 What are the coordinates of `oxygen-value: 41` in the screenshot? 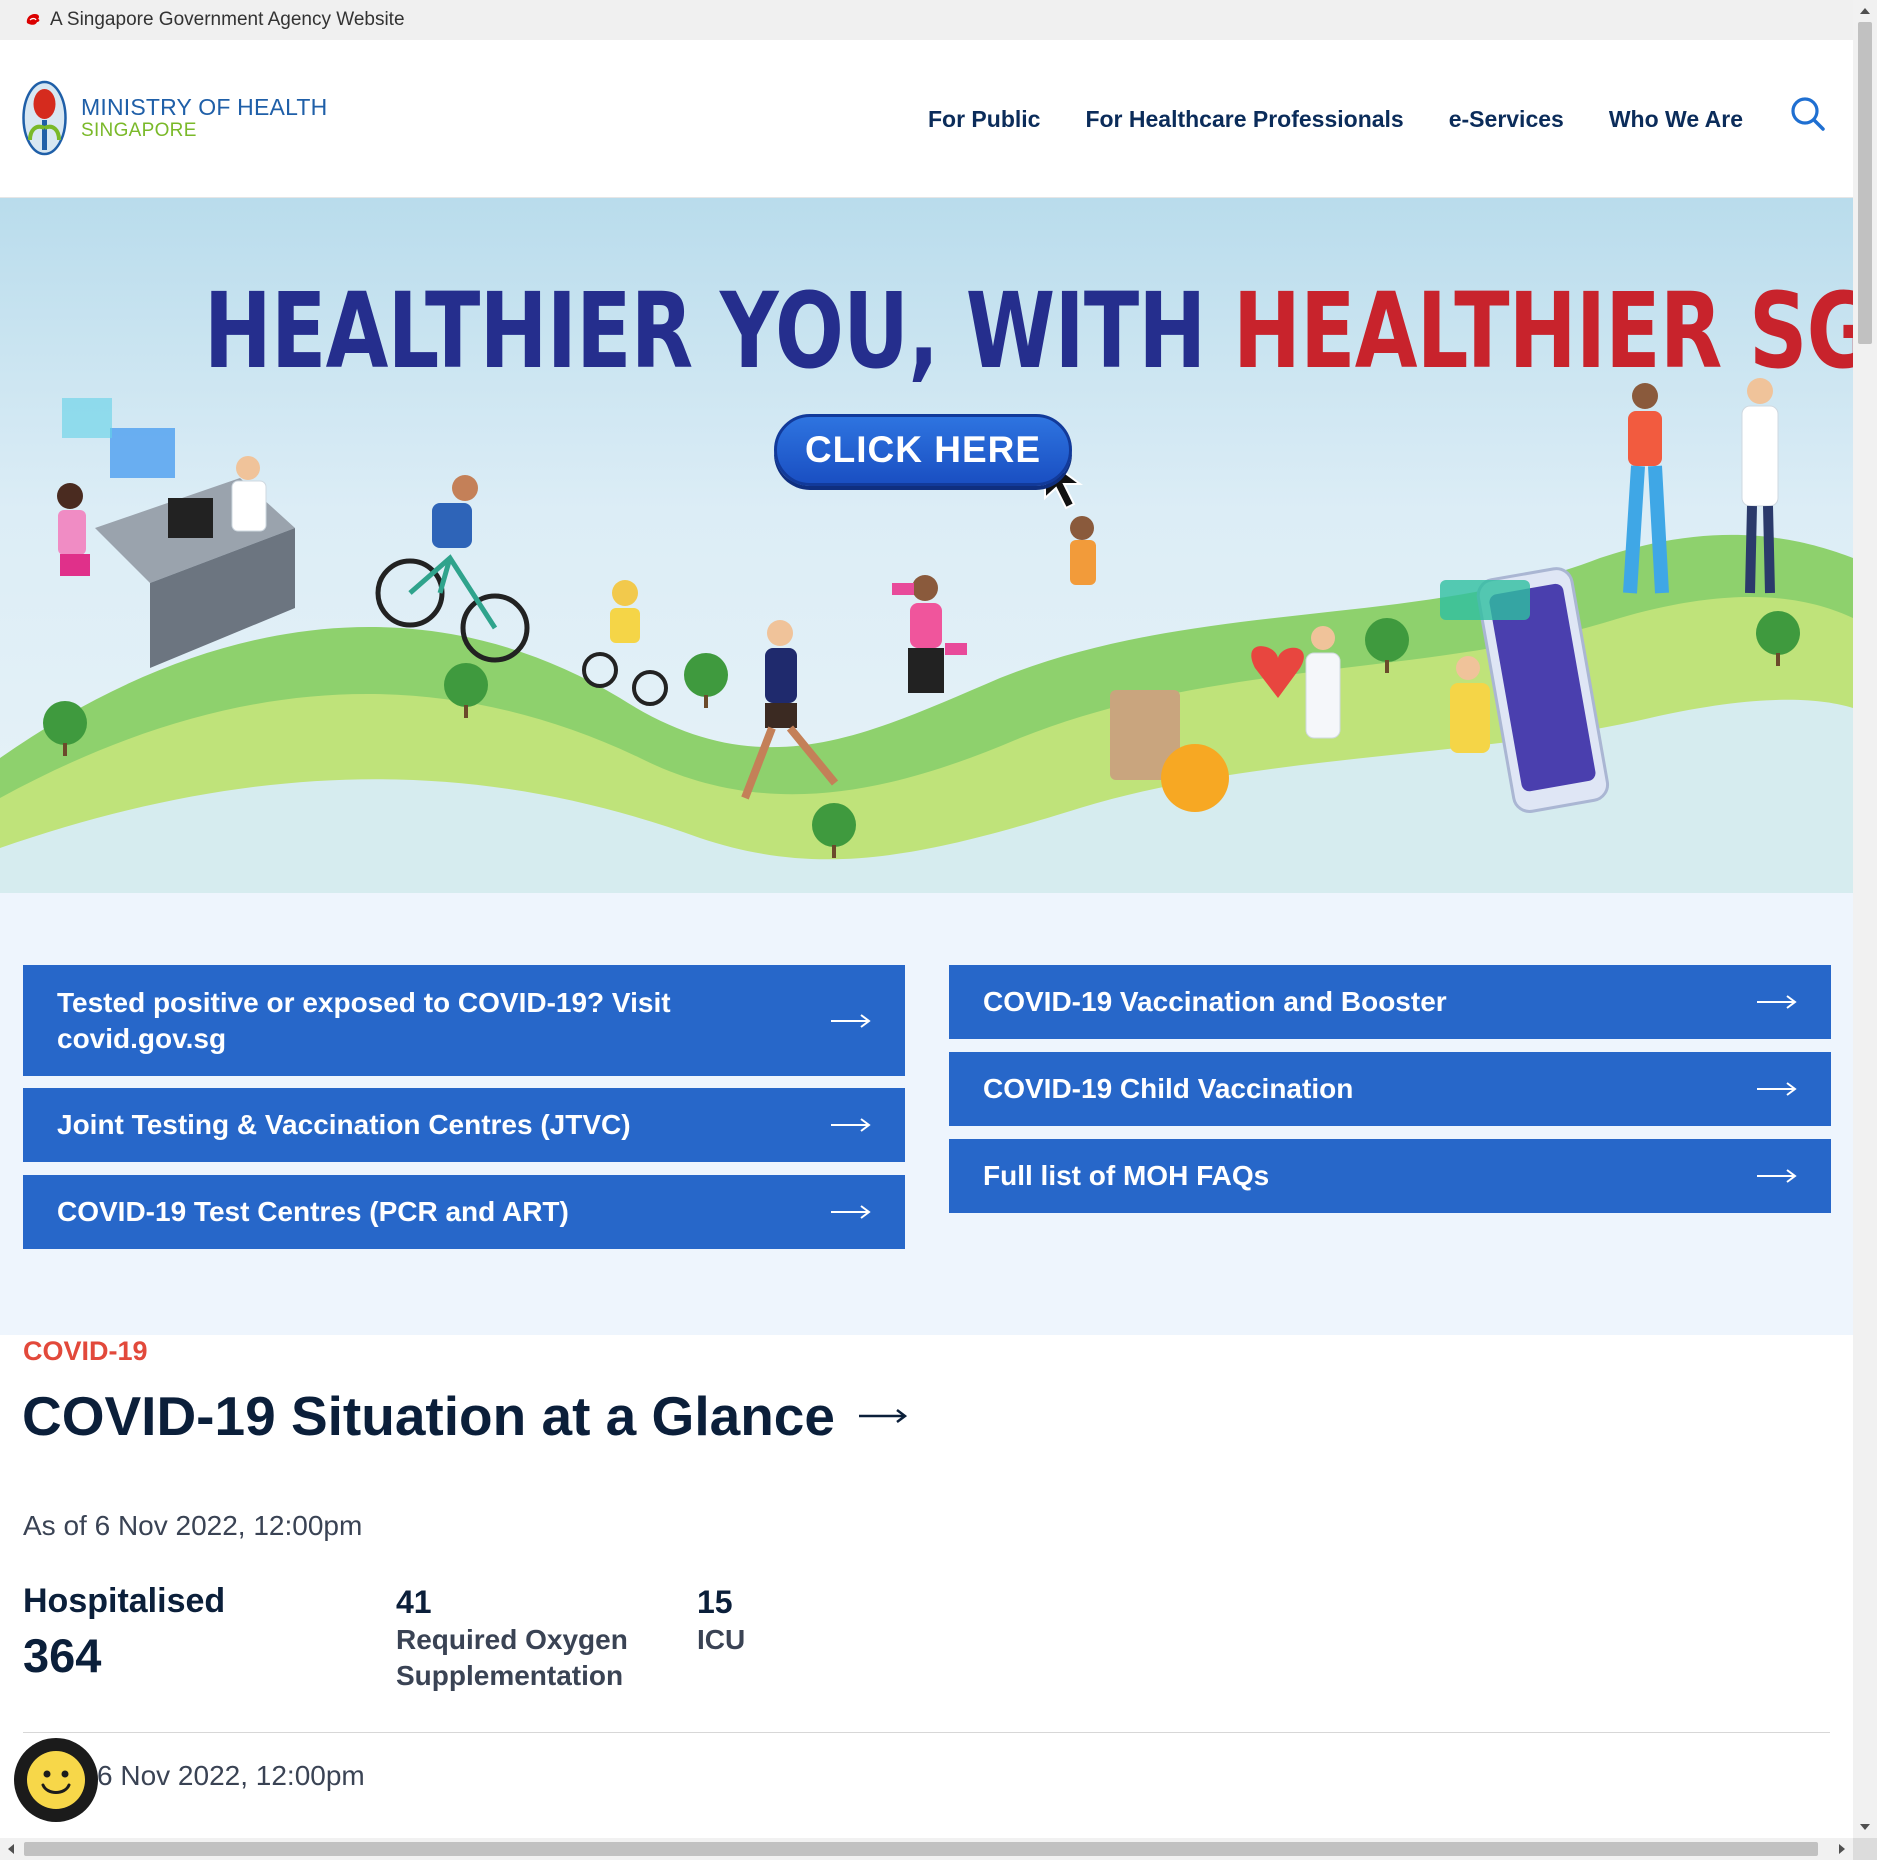 It's located at (414, 1602).